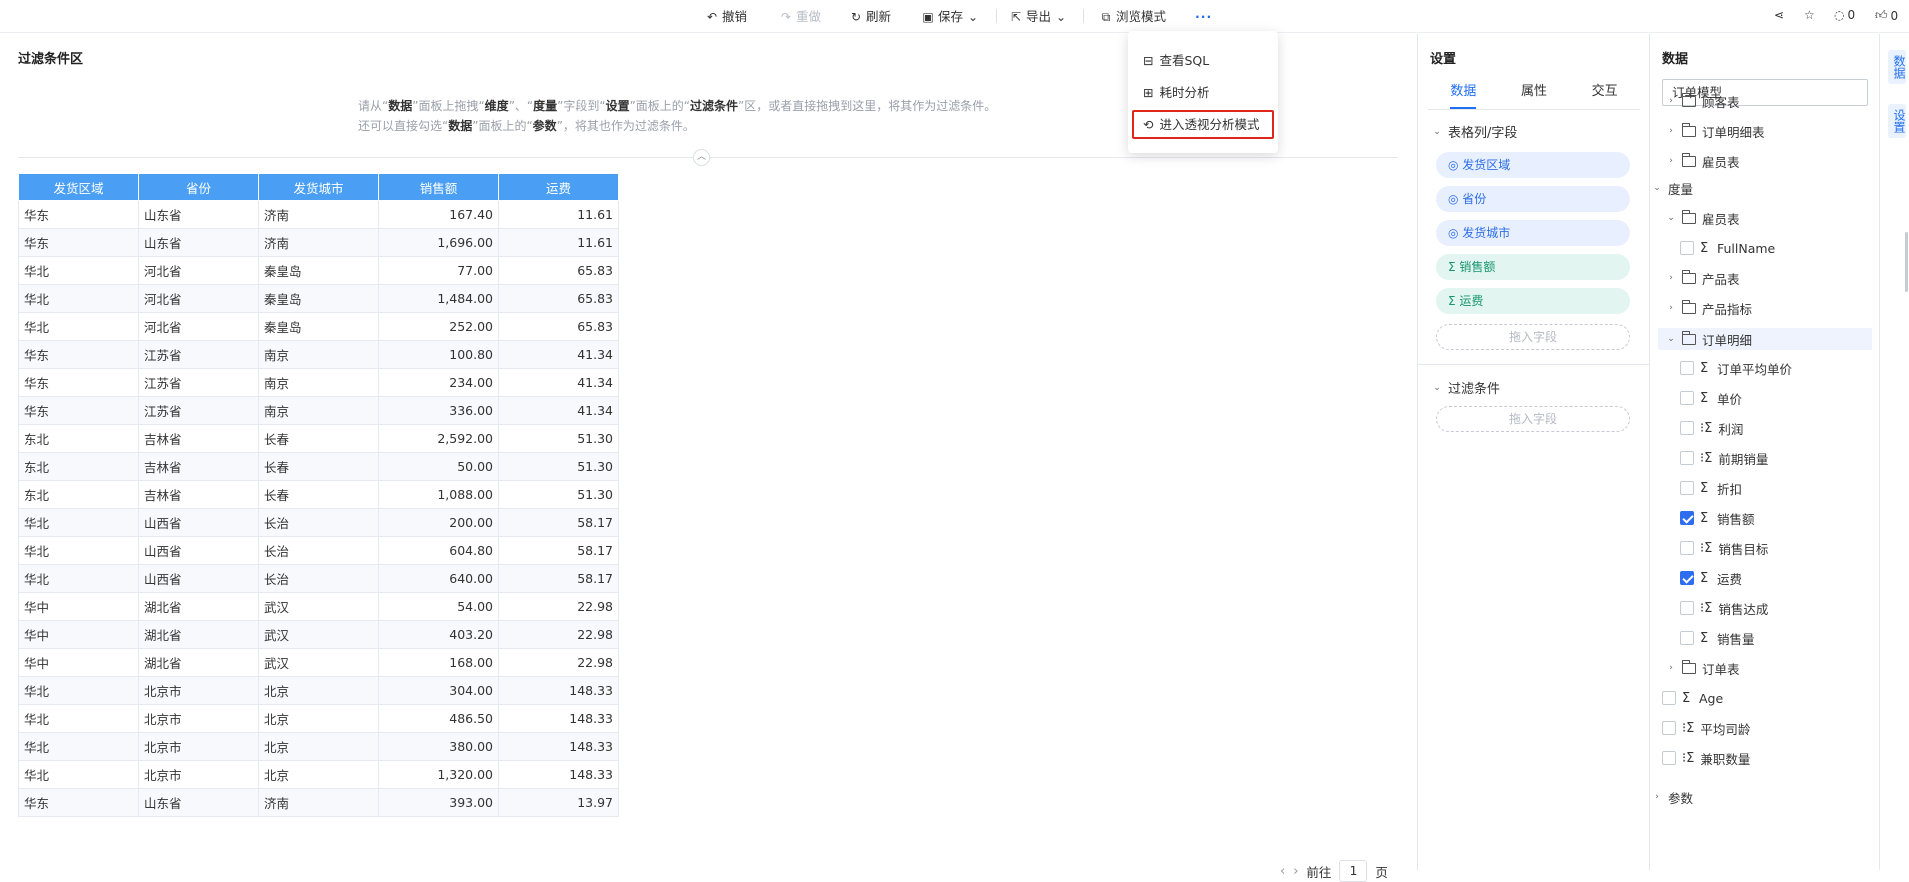 This screenshot has height=882, width=1909. I want to click on columns-section-header: ⌄ 表格列/字段, so click(1474, 131).